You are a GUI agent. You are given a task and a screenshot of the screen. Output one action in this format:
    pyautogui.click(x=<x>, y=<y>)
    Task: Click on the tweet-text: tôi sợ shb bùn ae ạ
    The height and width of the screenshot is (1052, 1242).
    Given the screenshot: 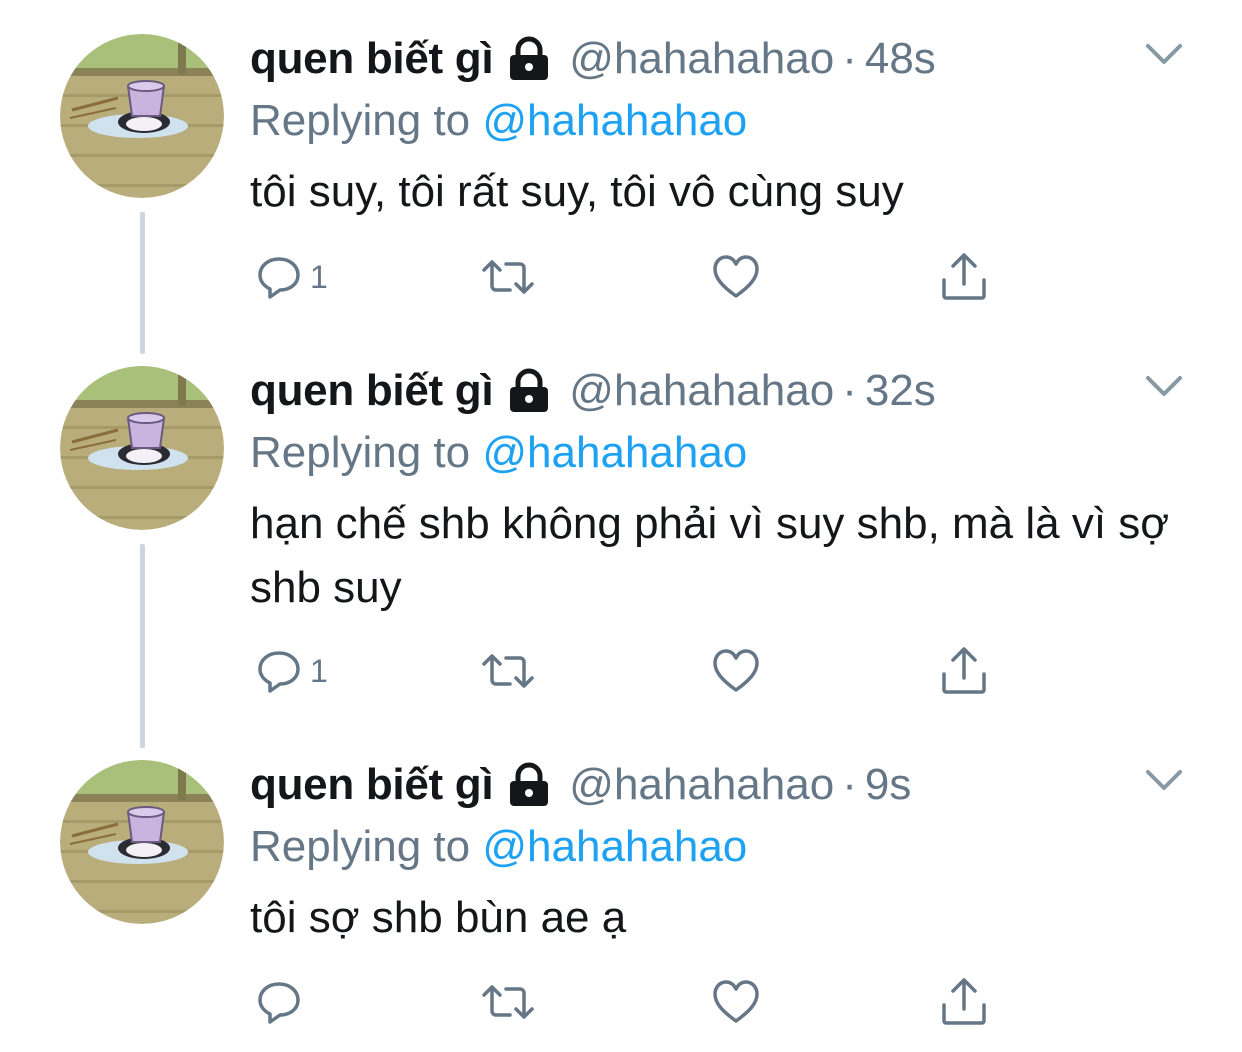 What is the action you would take?
    pyautogui.click(x=438, y=917)
    